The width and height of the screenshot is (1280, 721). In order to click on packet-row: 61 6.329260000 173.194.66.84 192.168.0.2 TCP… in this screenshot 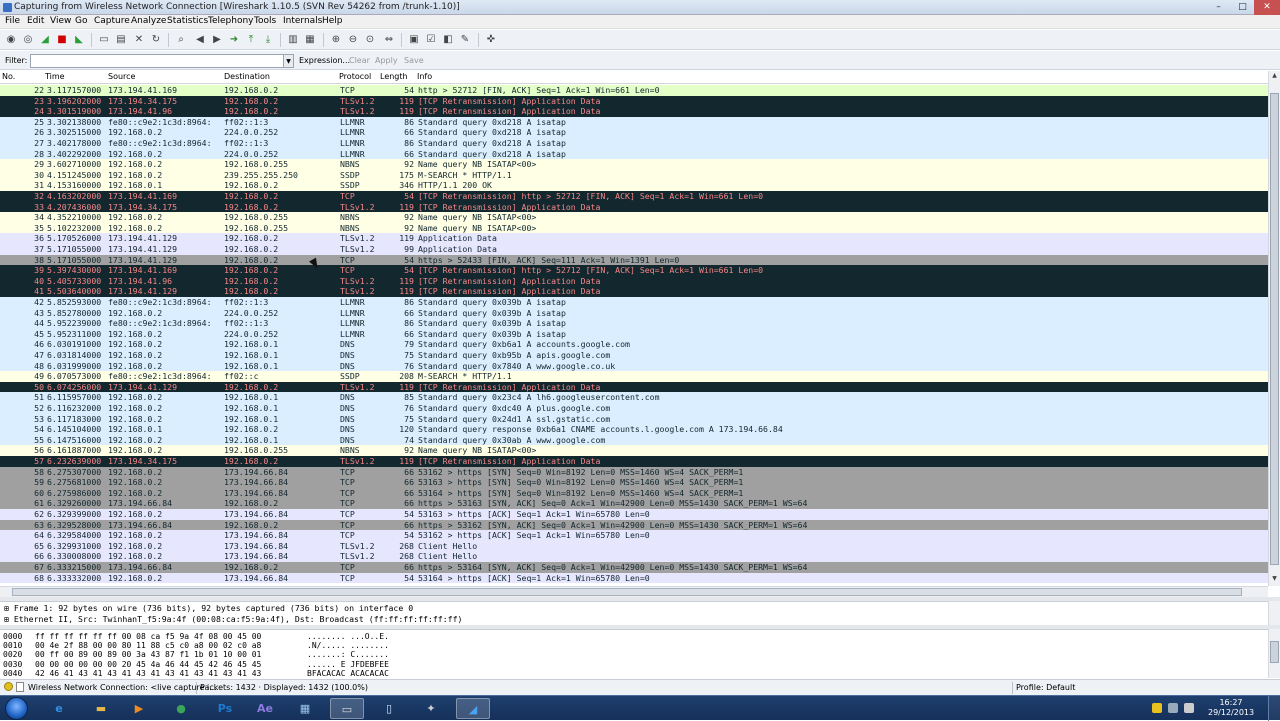, I will do `click(634, 503)`.